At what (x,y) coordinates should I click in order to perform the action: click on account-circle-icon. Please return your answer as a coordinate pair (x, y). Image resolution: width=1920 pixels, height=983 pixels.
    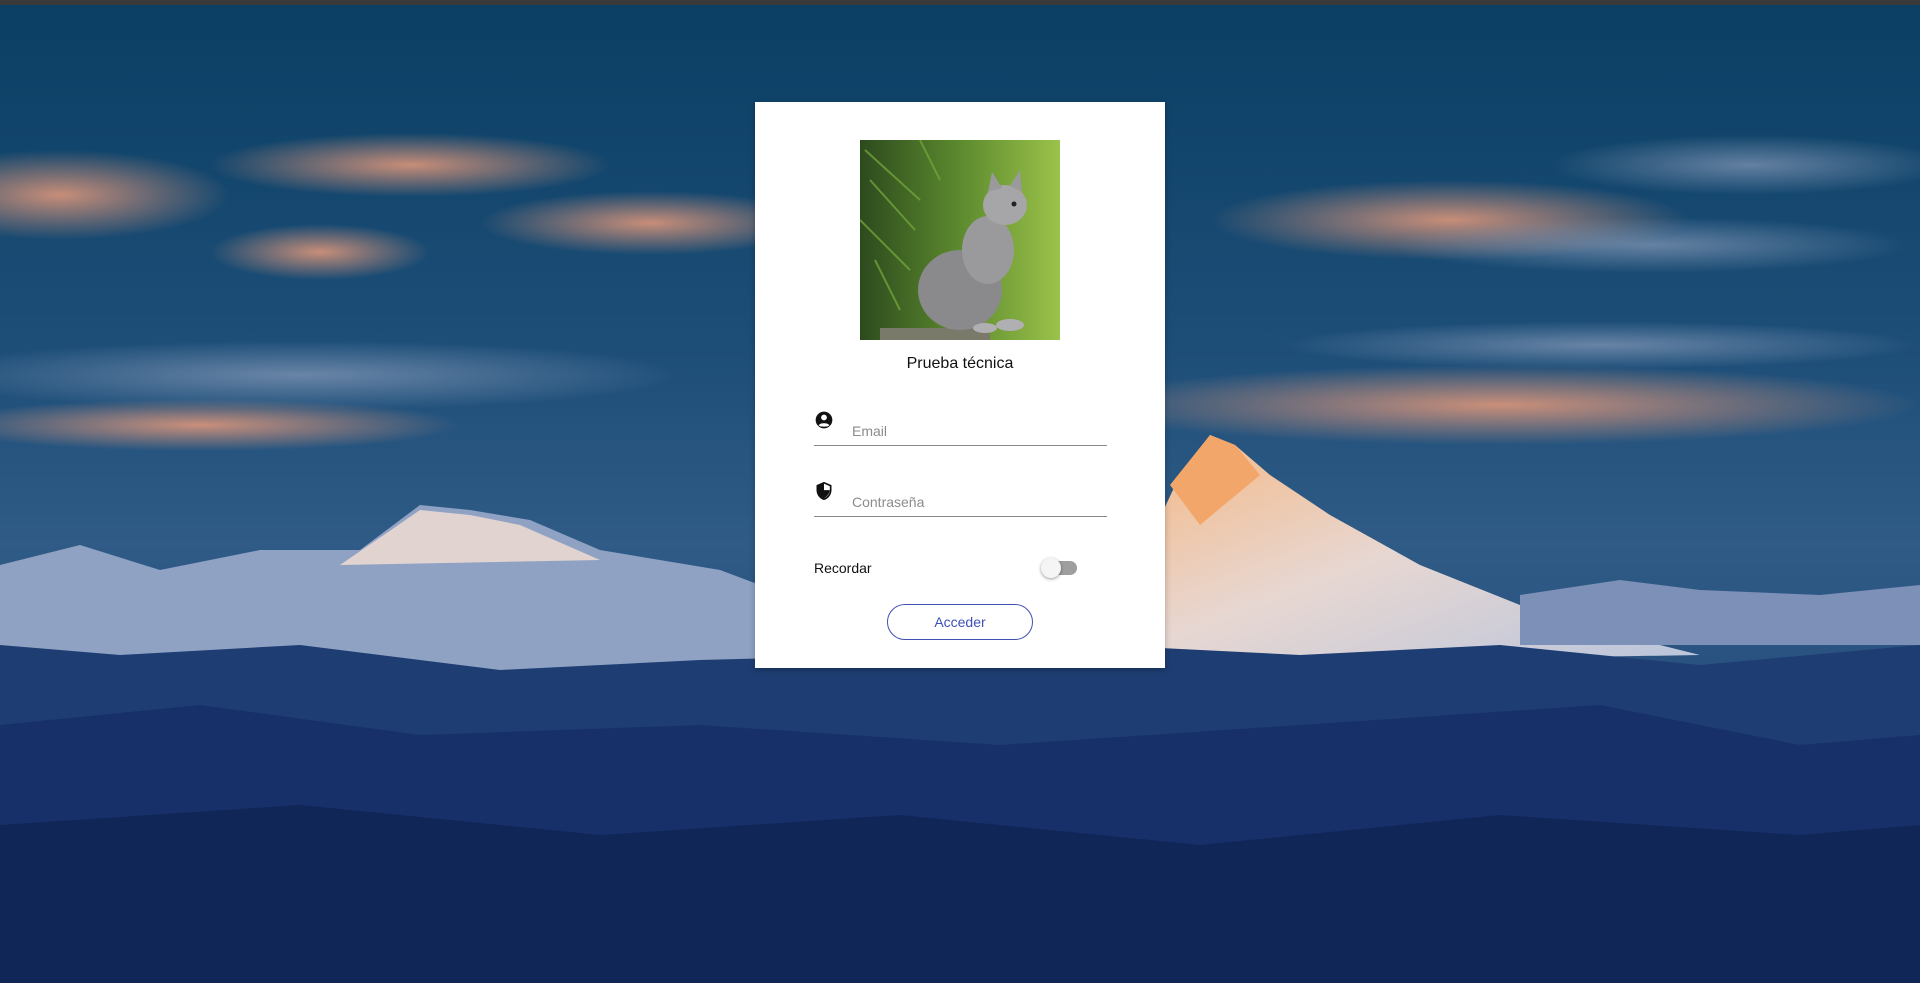
    Looking at the image, I should click on (824, 420).